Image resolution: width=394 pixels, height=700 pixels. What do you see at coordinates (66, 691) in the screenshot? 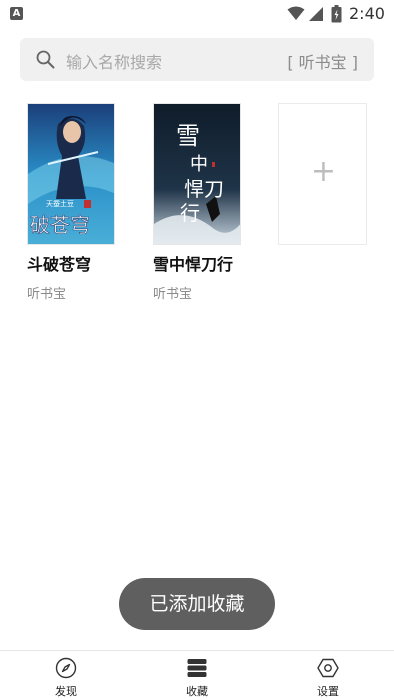
I see `nav-label: 发现` at bounding box center [66, 691].